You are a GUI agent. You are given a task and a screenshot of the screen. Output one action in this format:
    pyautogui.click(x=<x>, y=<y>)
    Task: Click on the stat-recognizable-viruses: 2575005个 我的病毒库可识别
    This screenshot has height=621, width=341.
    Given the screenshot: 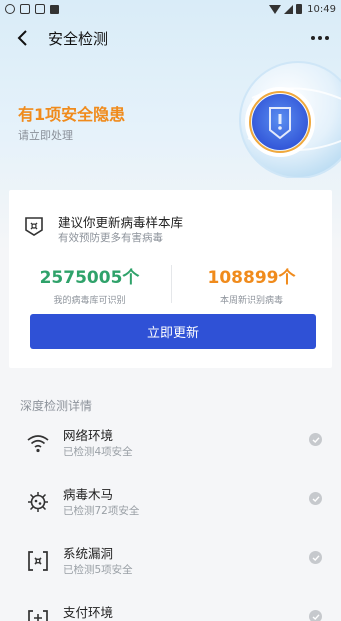 What is the action you would take?
    pyautogui.click(x=89, y=284)
    